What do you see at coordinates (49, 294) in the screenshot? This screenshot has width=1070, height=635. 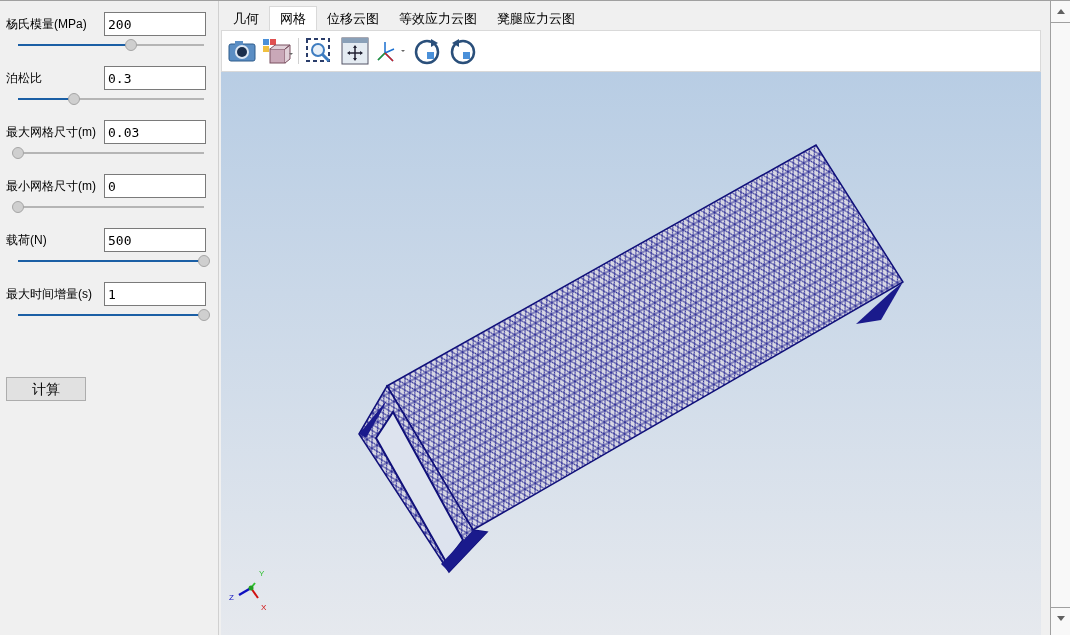 I see `parameter-label: 最大时间增量(s)` at bounding box center [49, 294].